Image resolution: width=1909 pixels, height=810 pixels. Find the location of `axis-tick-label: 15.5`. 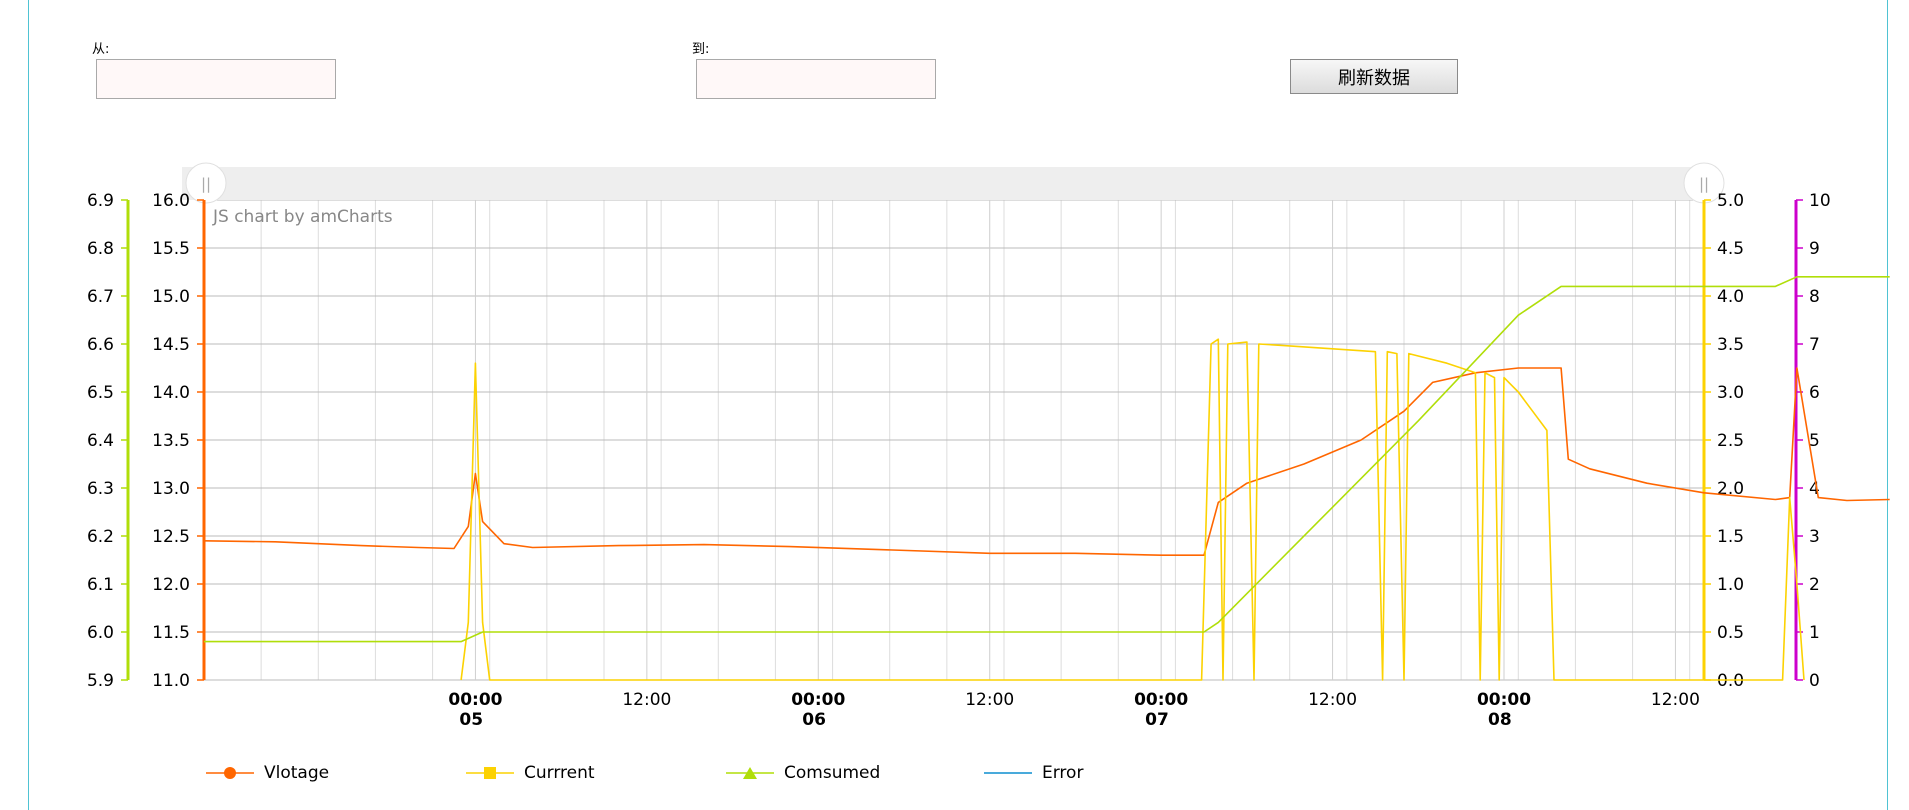

axis-tick-label: 15.5 is located at coordinates (171, 249).